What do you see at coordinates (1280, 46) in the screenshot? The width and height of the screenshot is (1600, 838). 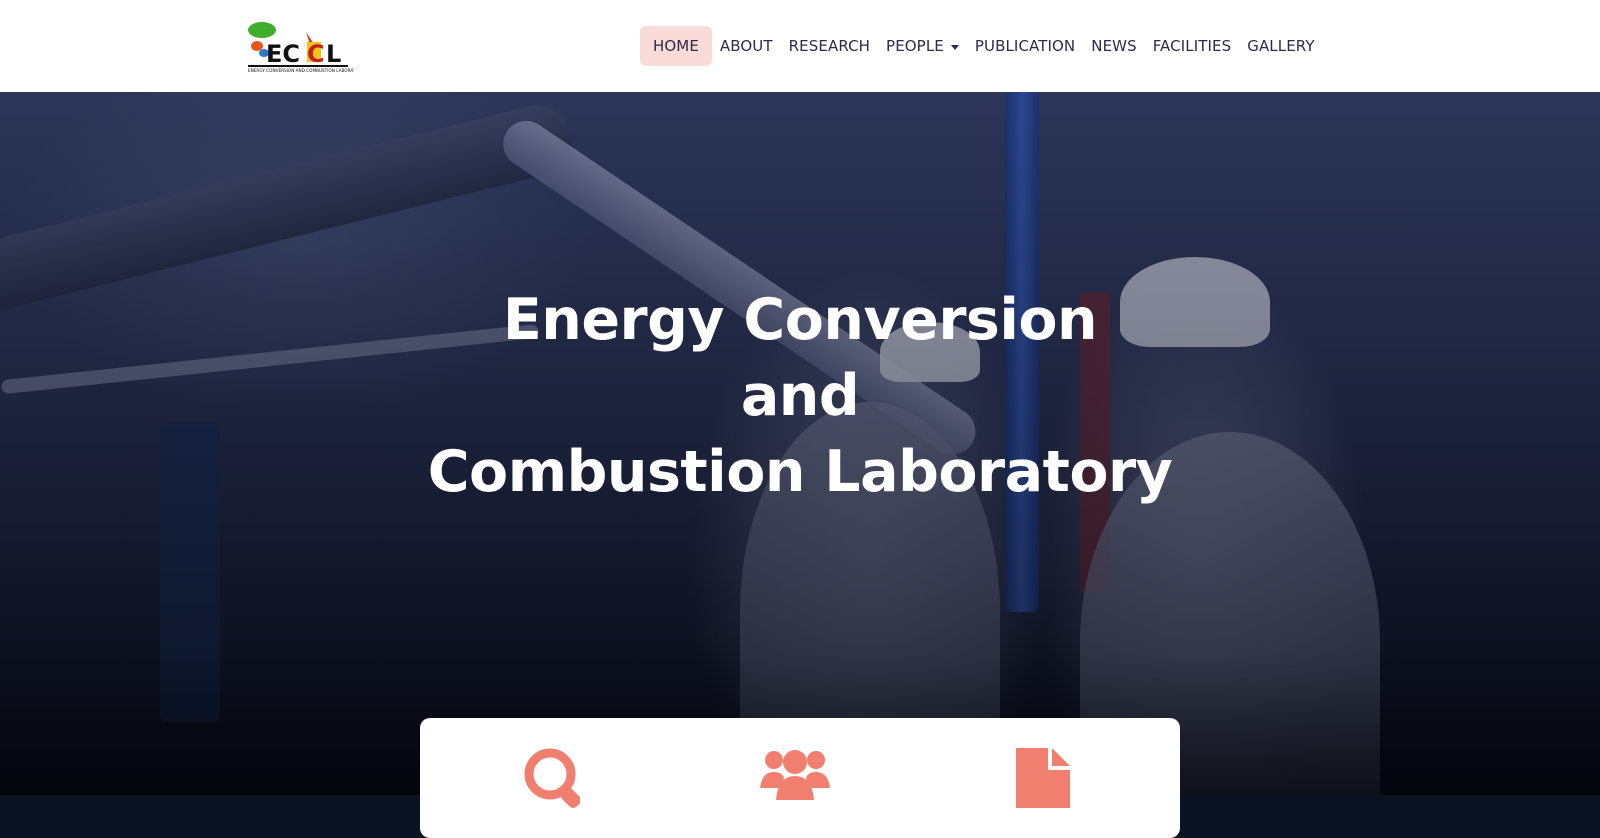 I see `nav-gallery: GALLERY` at bounding box center [1280, 46].